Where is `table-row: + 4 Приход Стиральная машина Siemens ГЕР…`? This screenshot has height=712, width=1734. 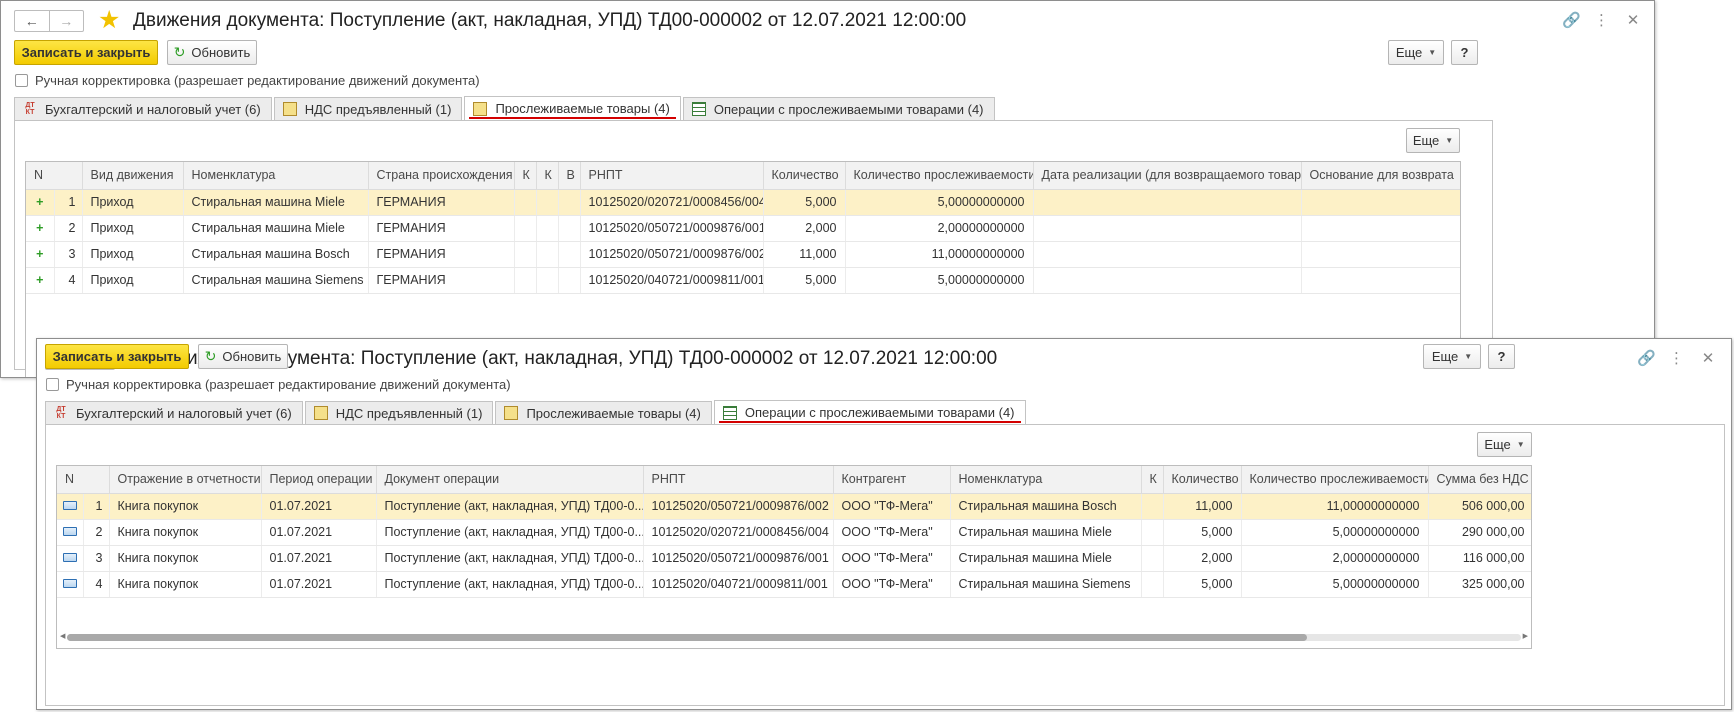
table-row: + 4 Приход Стиральная машина Siemens ГЕР… is located at coordinates (743, 280).